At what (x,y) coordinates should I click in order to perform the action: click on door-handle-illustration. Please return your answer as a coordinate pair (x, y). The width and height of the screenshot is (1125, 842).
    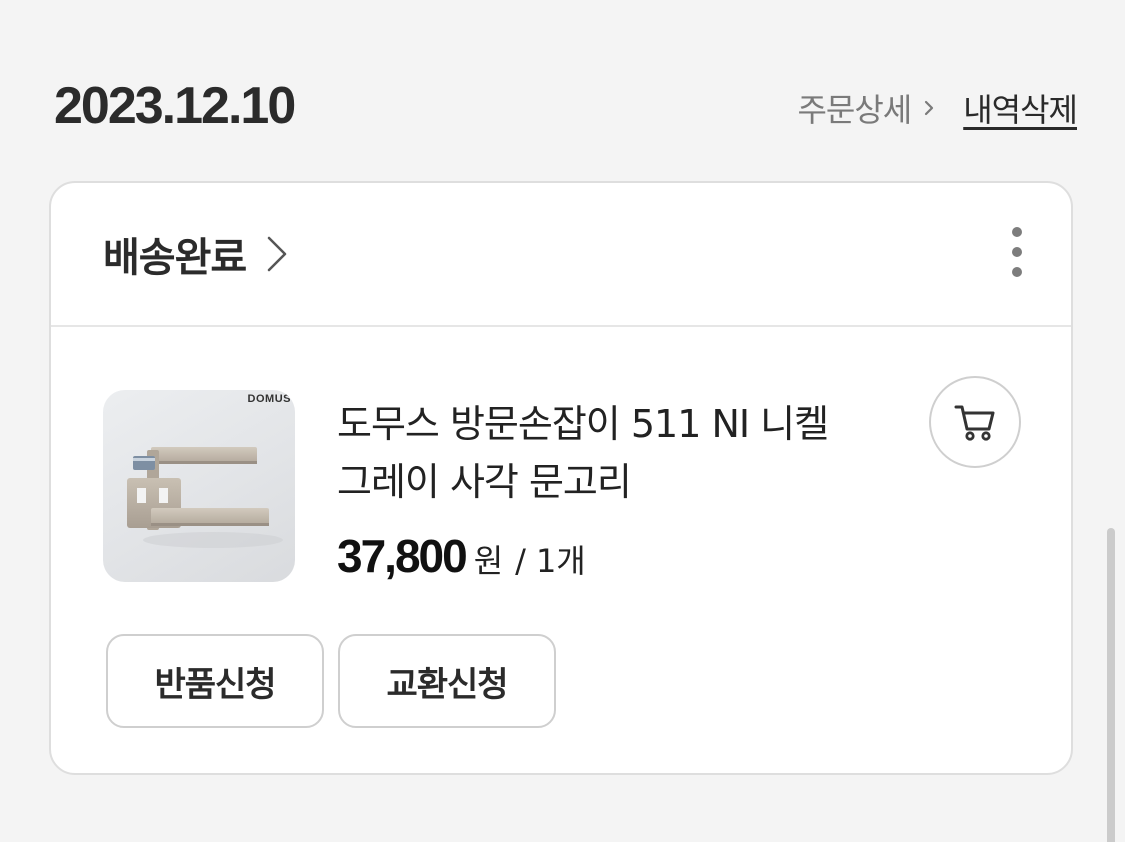
    Looking at the image, I should click on (205, 497).